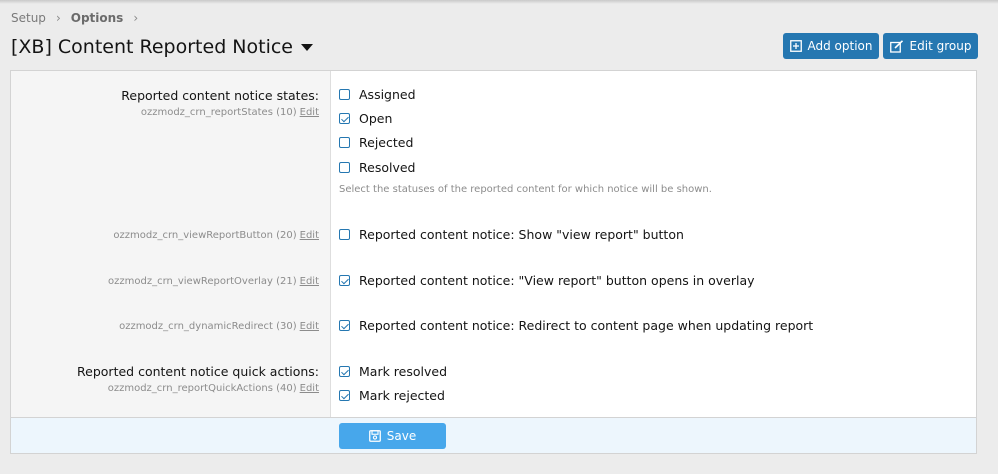  I want to click on top-shadow, so click(499, 2).